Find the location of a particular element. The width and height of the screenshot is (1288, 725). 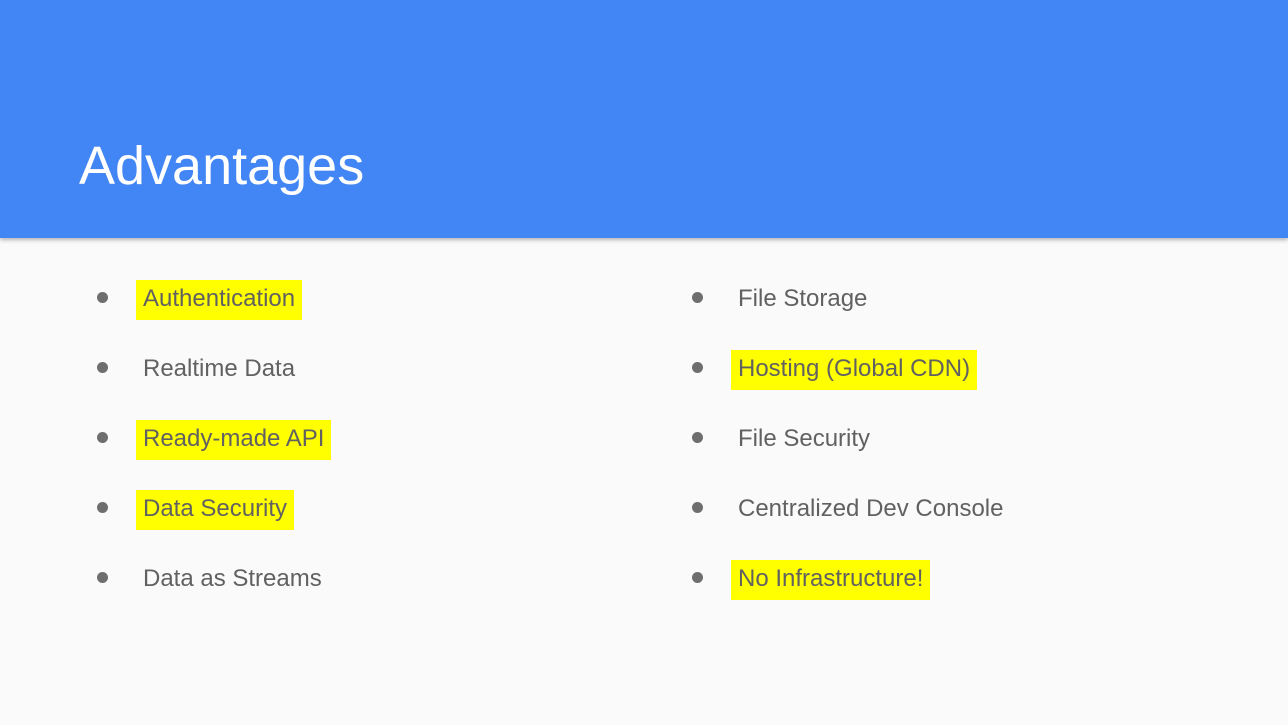

list-item: Ready-made API is located at coordinates (376, 453).